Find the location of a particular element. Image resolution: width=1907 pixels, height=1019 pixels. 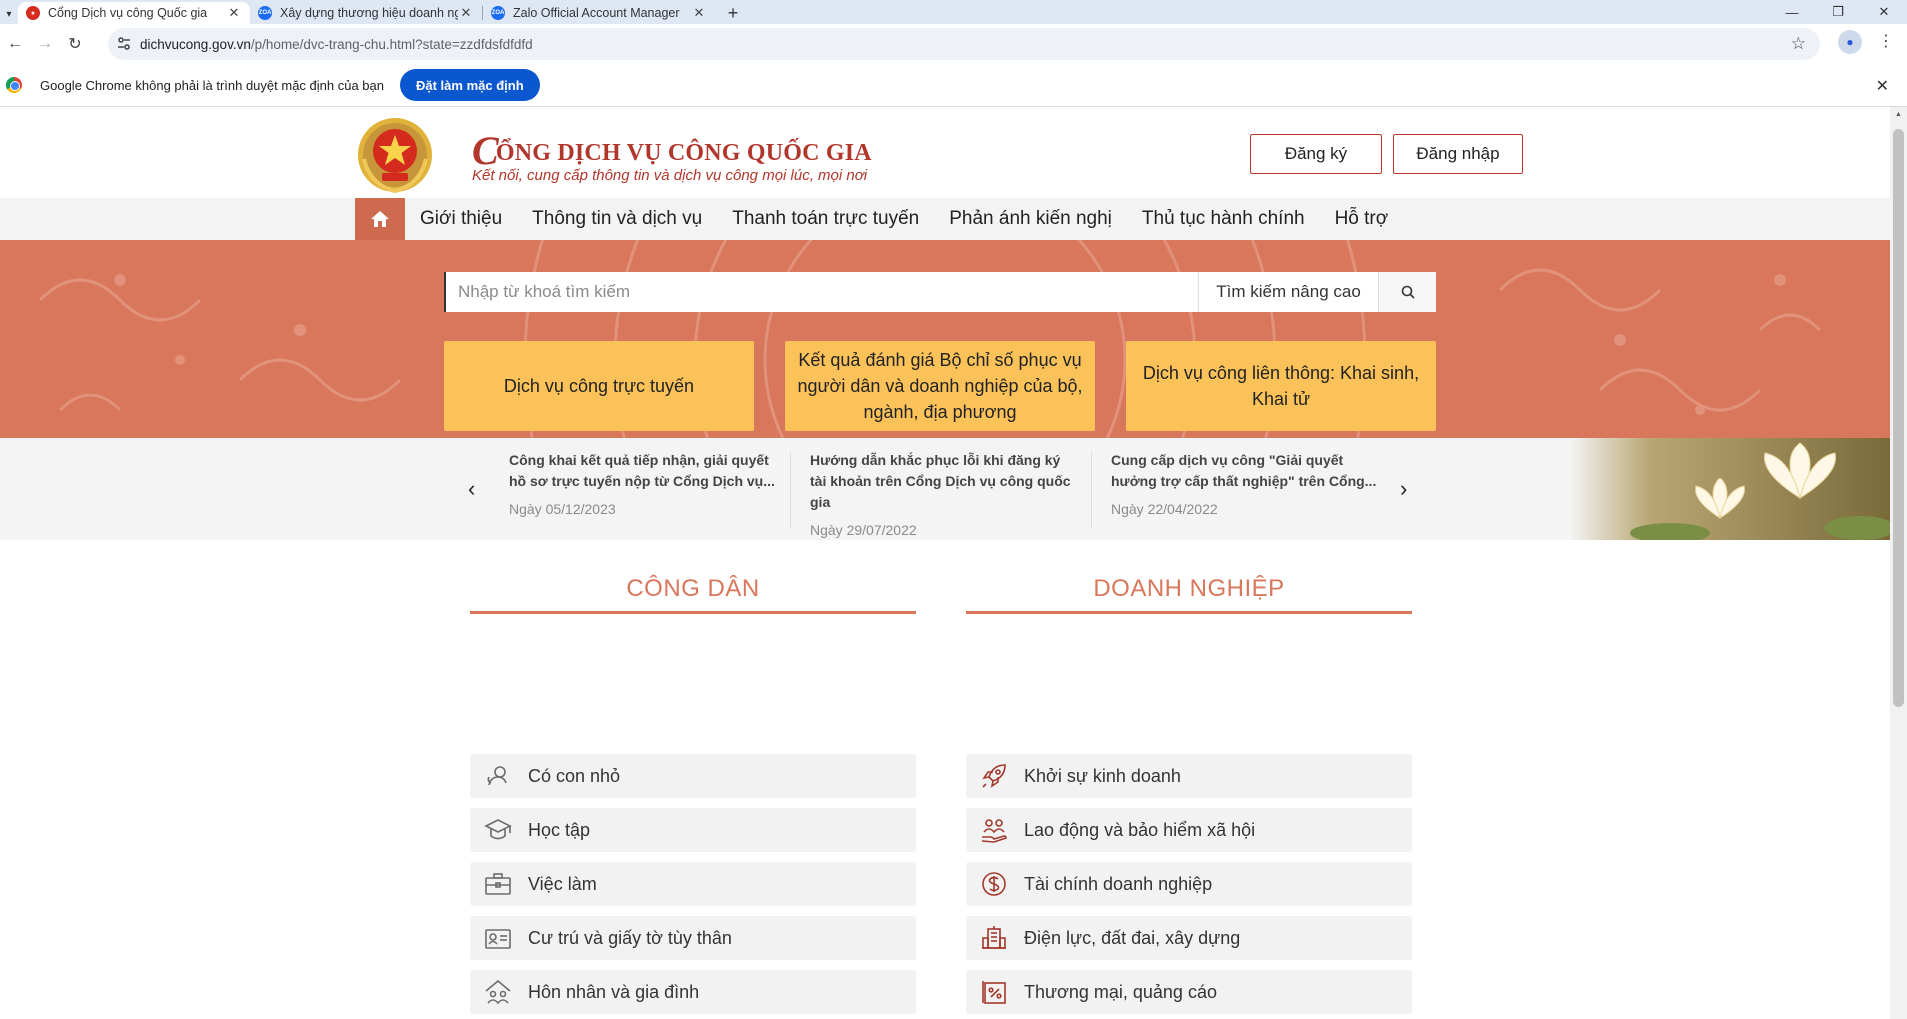

nav-phan-anh: Phản ánh kiến nghị is located at coordinates (1030, 219).